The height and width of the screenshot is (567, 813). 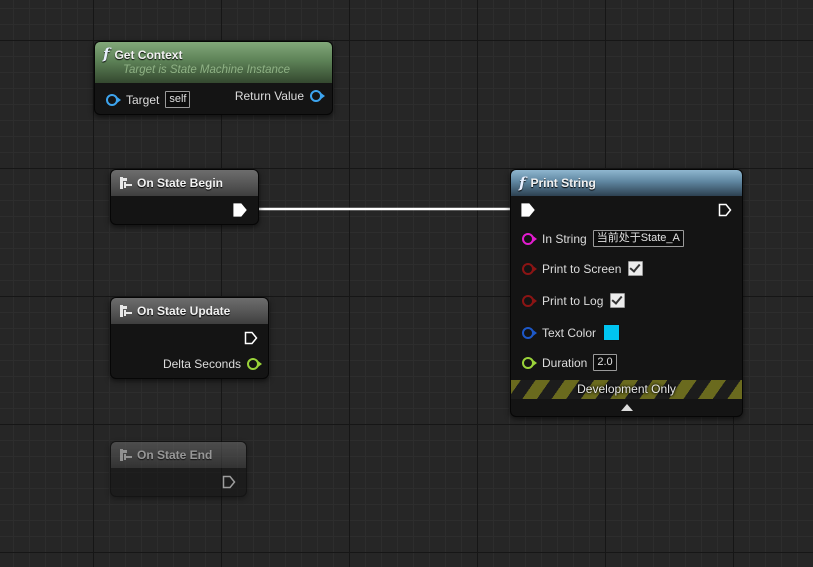 I want to click on on-state-end-node: On State End, so click(x=178, y=469).